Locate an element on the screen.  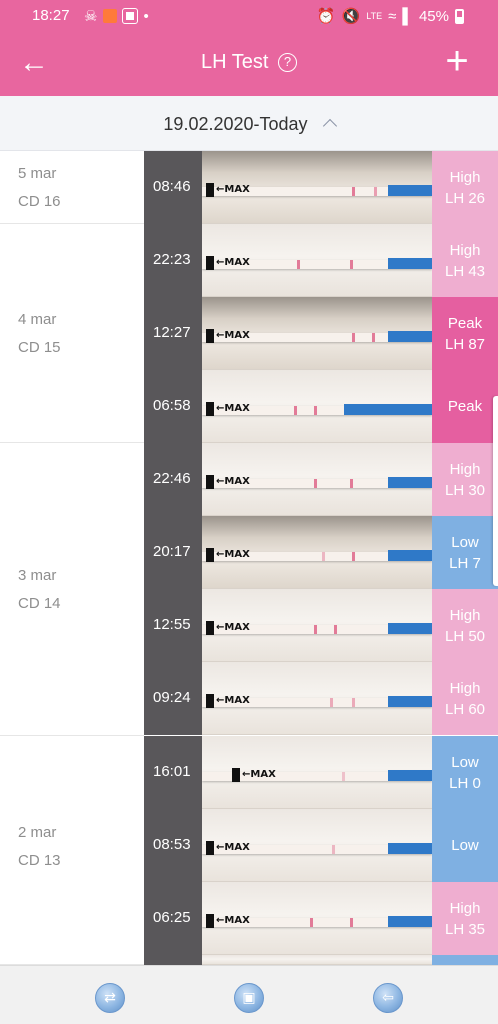
battery-icon is located at coordinates (459, 16).